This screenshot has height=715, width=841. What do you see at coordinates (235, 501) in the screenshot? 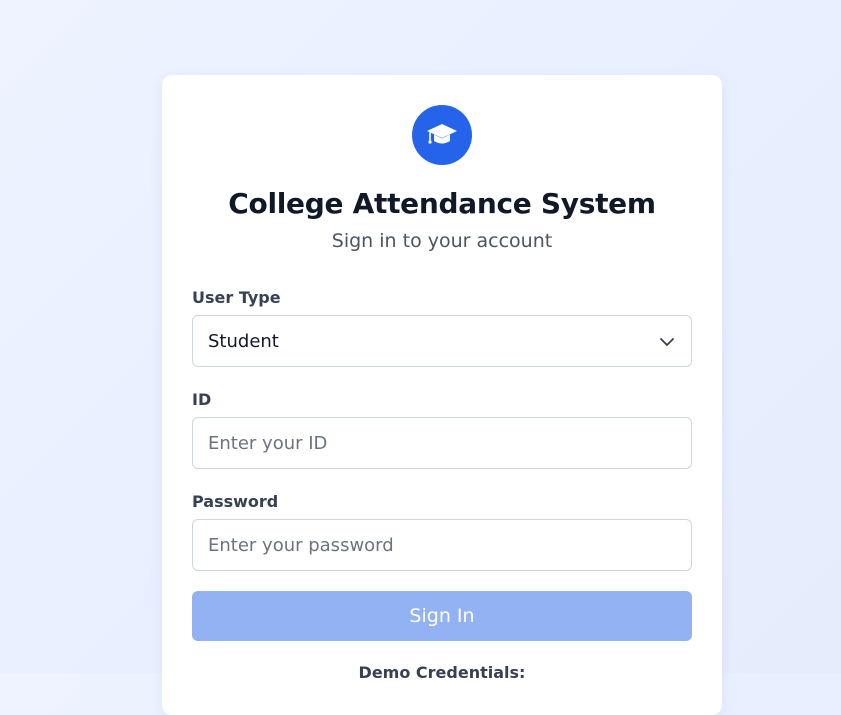
I see `password-label: Password` at bounding box center [235, 501].